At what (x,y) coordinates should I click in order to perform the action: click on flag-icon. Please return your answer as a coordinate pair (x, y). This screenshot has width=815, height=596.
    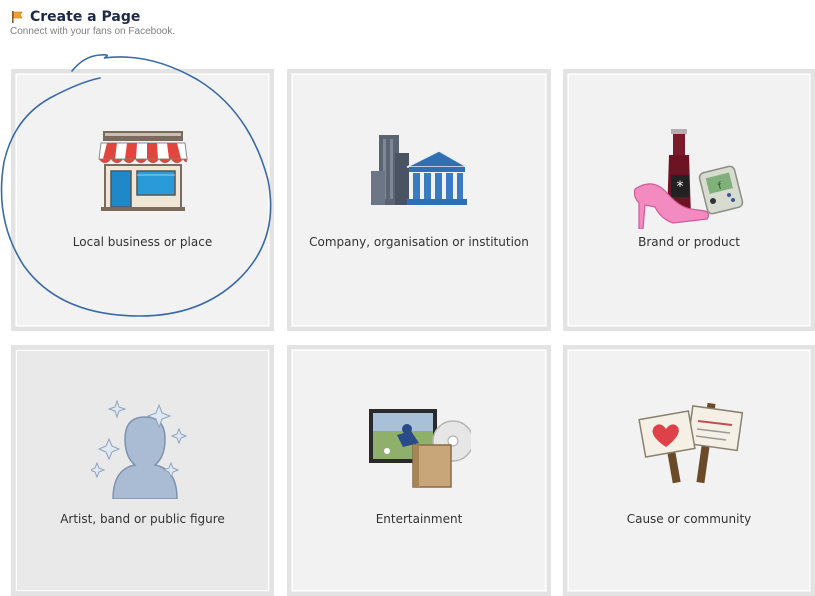
    Looking at the image, I should click on (17, 17).